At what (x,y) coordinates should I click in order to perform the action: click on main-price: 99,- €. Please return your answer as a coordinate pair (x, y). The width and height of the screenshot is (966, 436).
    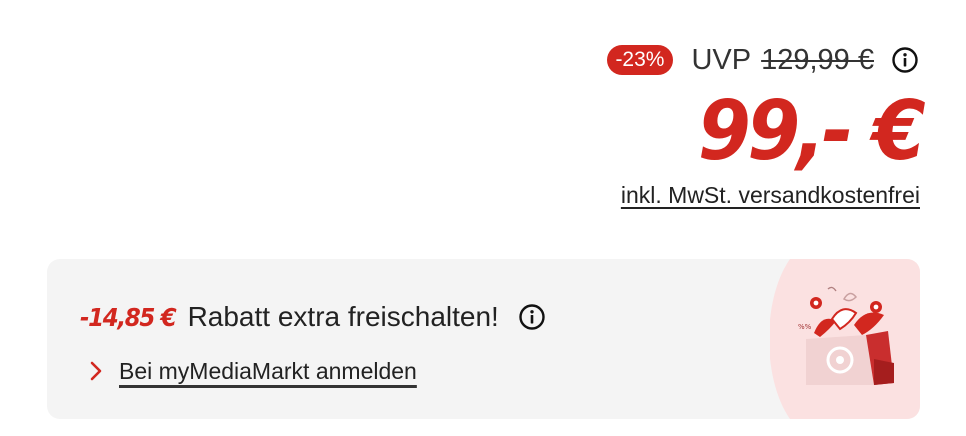
    Looking at the image, I should click on (811, 131).